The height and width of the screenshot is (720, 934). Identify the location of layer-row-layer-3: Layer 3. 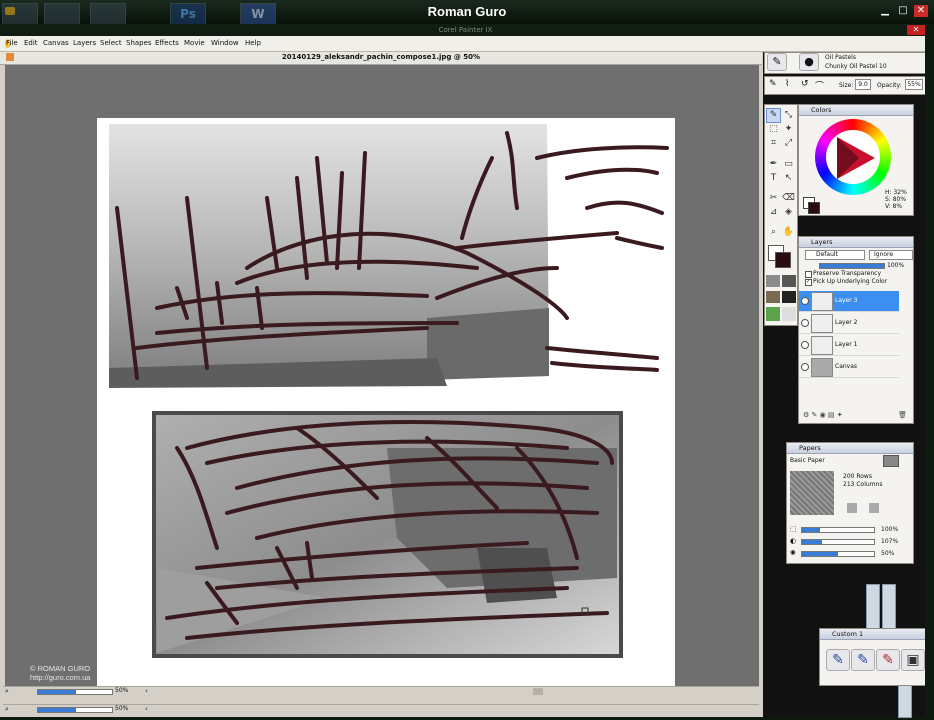
(849, 301).